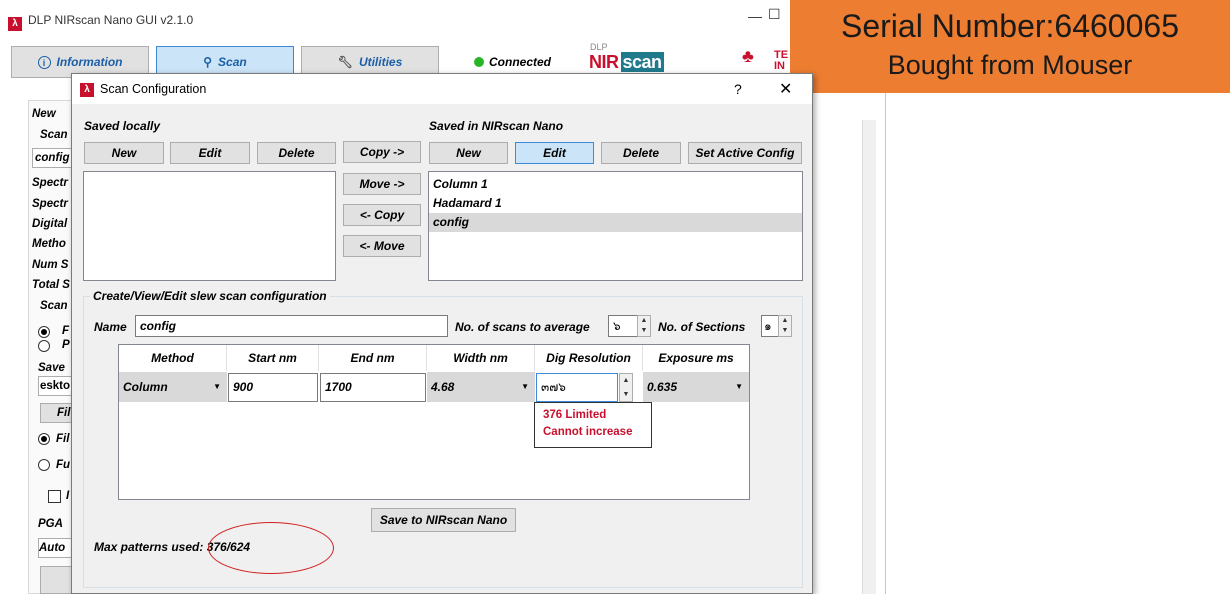 This screenshot has width=1230, height=594. Describe the element at coordinates (173, 358) in the screenshot. I see `col-method: Method` at that location.